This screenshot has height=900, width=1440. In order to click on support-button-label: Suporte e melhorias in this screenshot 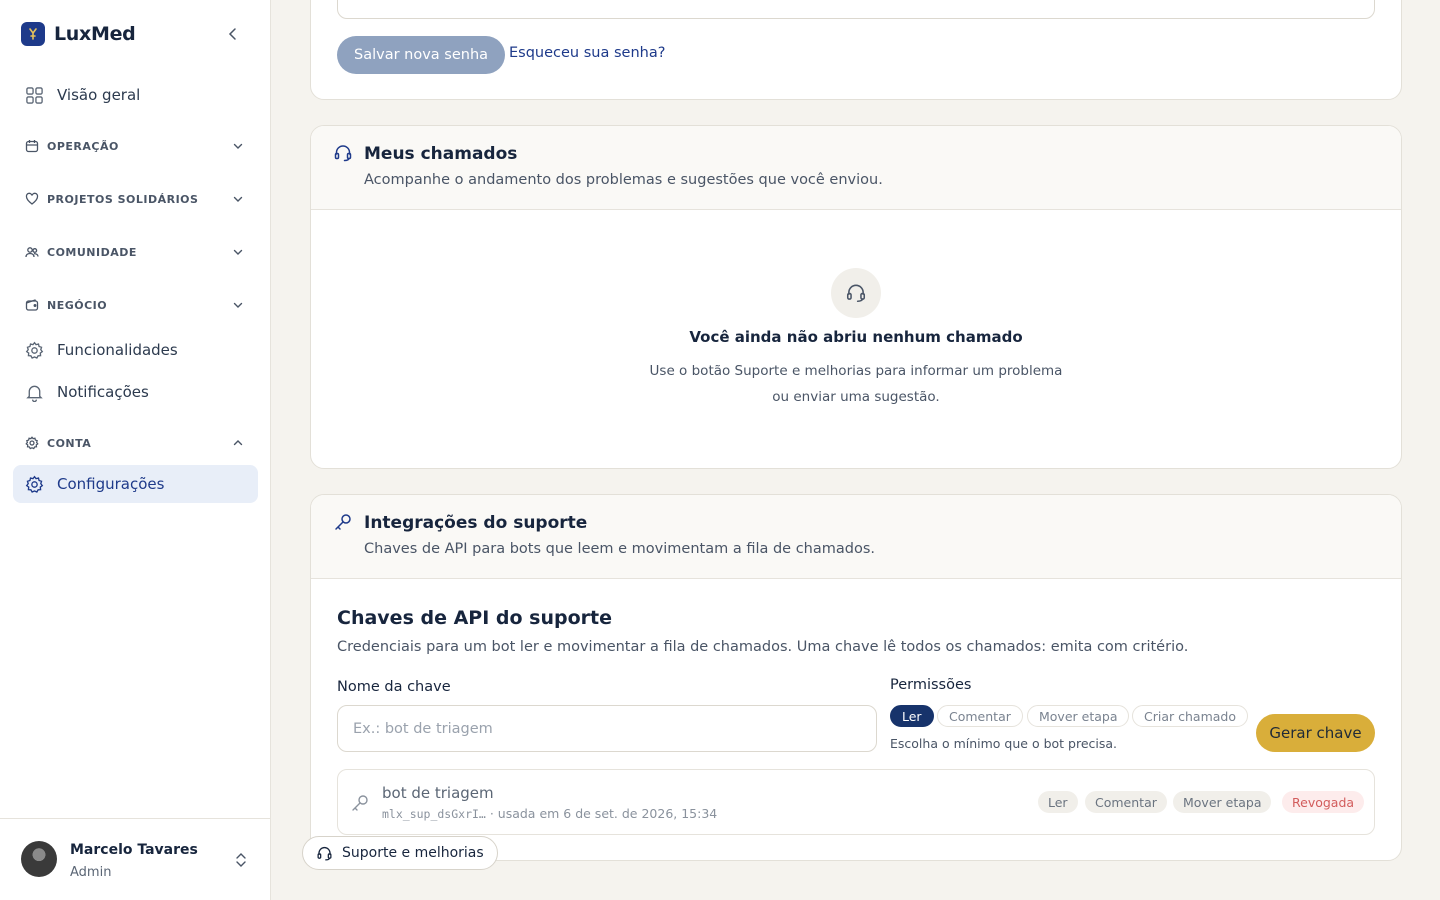, I will do `click(413, 853)`.